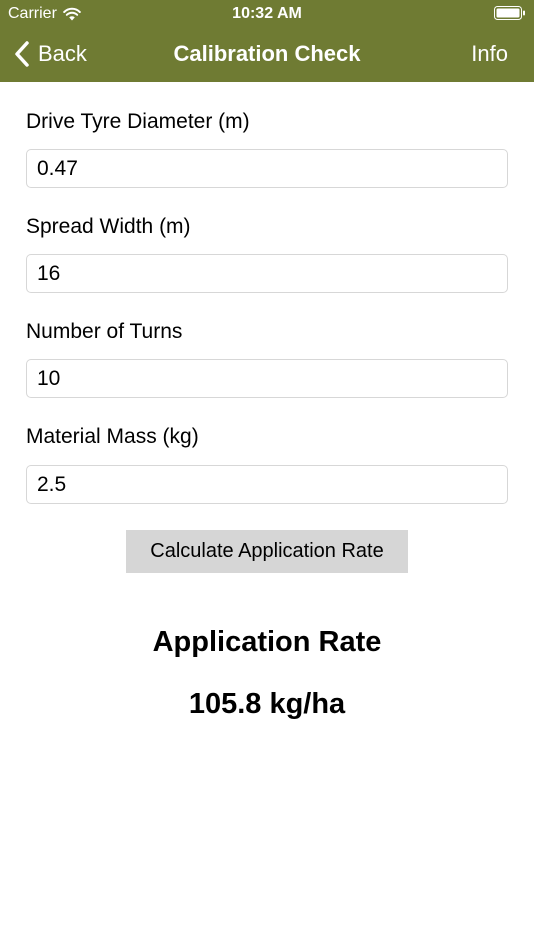 The image size is (534, 950). I want to click on spread-width-label: Spread Width (m), so click(108, 226).